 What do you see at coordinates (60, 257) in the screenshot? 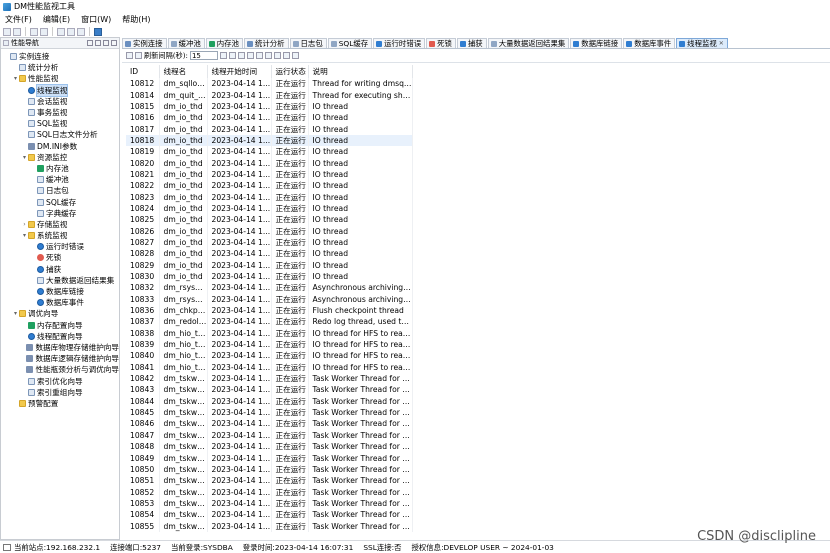
I see `tree-item: 死锁` at bounding box center [60, 257].